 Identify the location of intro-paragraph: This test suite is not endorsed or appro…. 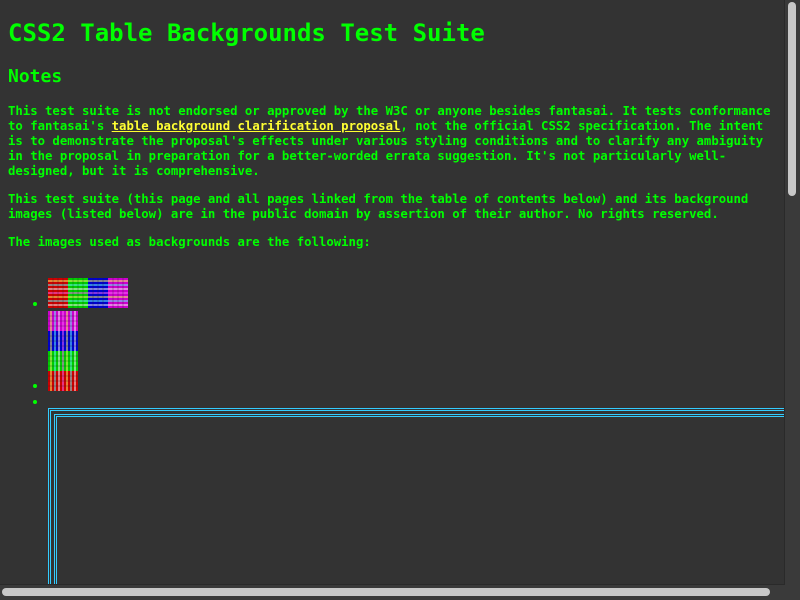
(396, 141).